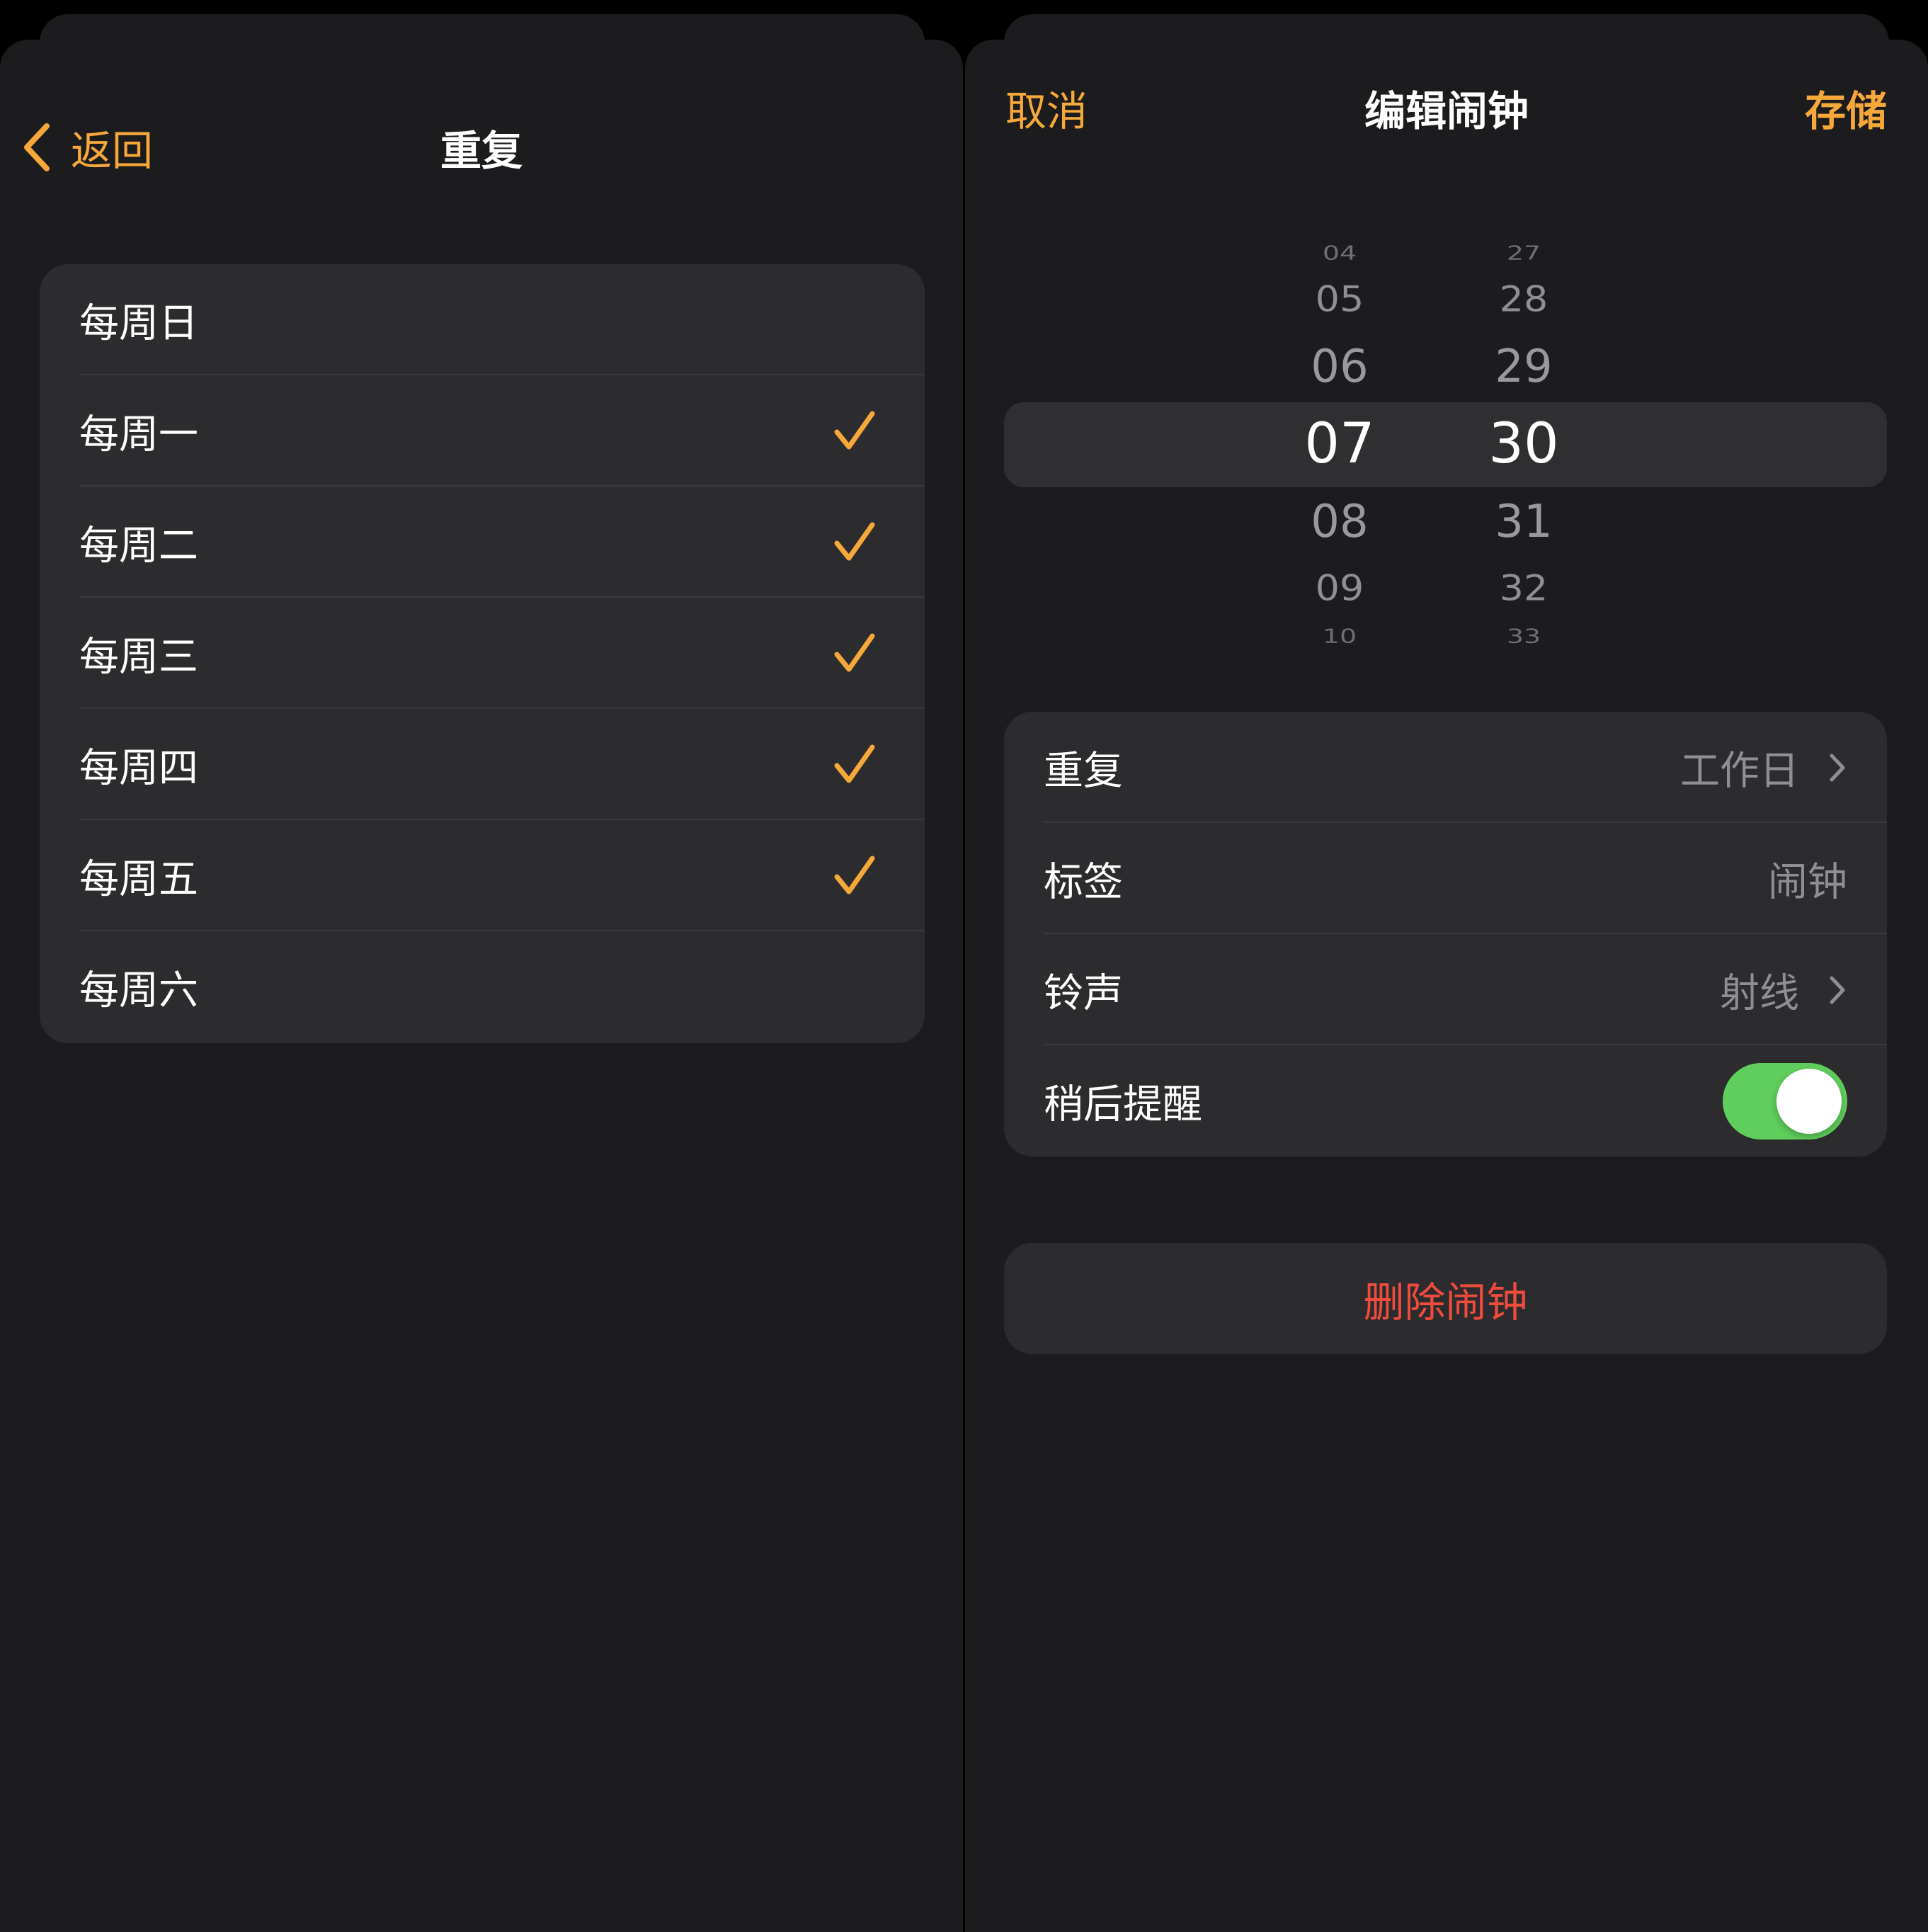 This screenshot has width=1928, height=1932. I want to click on minute-option: 33, so click(1524, 635).